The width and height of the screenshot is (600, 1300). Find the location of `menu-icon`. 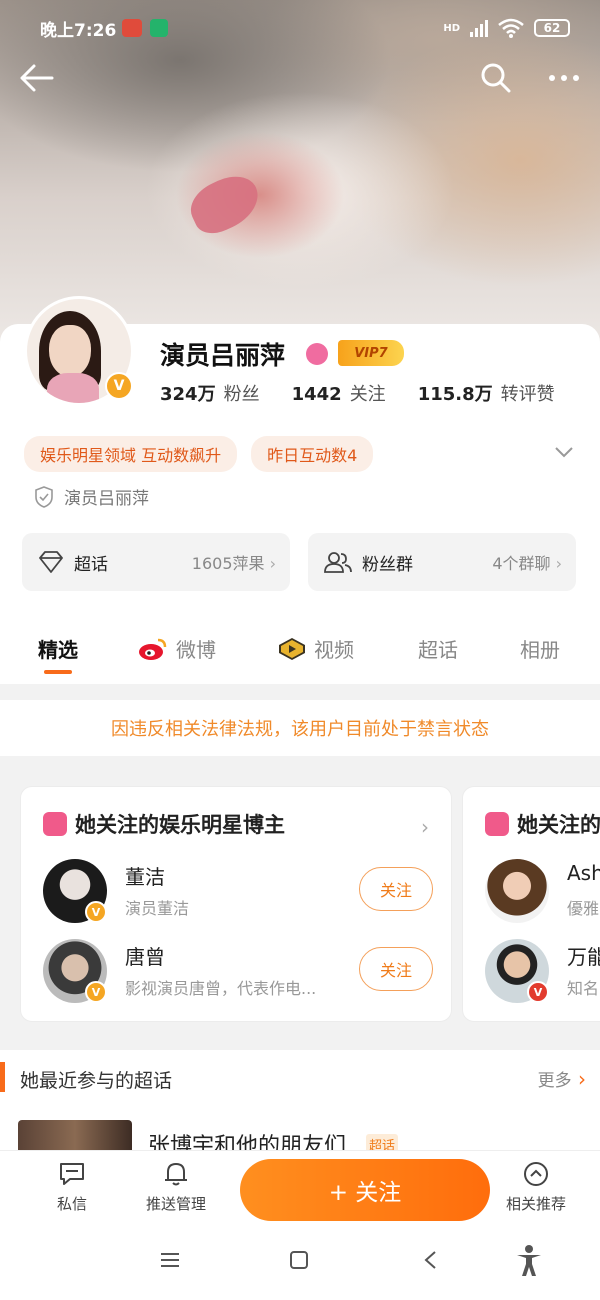

menu-icon is located at coordinates (170, 1262).